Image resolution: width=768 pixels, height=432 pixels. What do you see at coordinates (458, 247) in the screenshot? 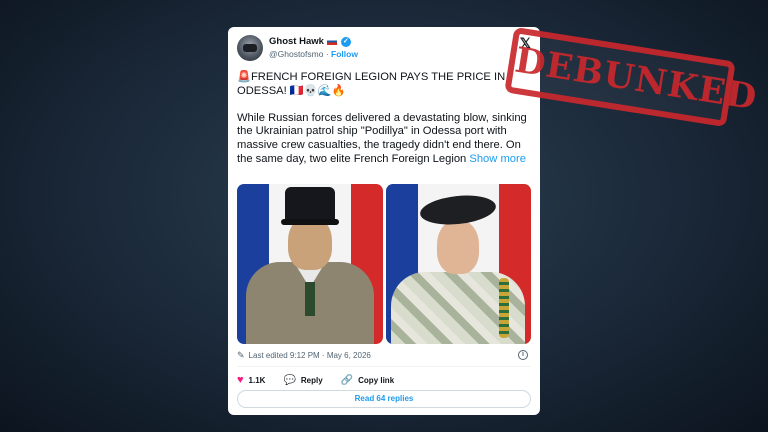
I see `face` at bounding box center [458, 247].